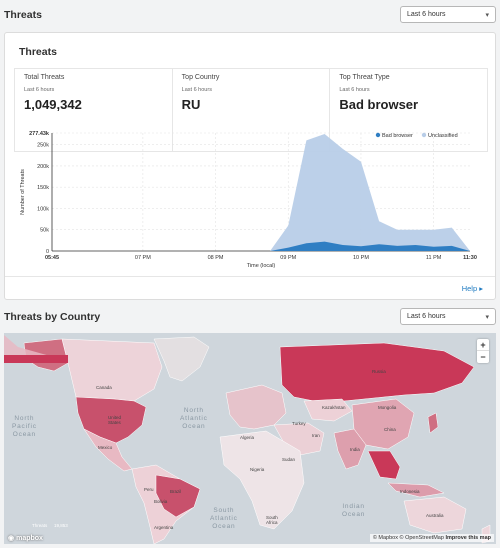  I want to click on threats-section-title: Threats, so click(23, 14).